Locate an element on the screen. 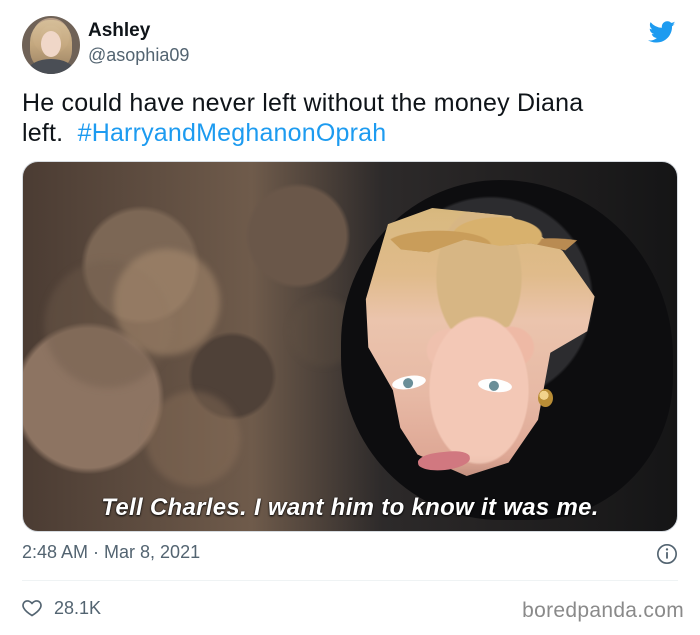 The width and height of the screenshot is (700, 635). author-avatar is located at coordinates (51, 45).